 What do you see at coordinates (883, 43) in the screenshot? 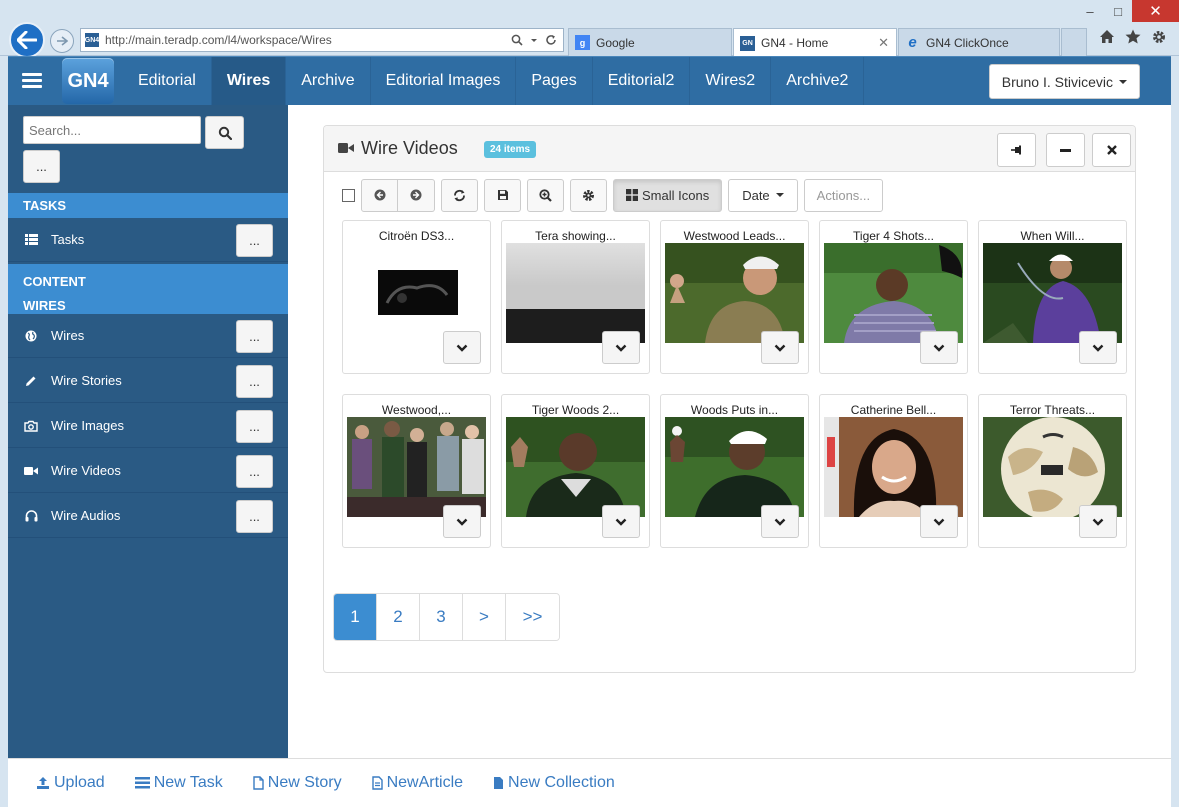
I see `close-tab-icon: ✕` at bounding box center [883, 43].